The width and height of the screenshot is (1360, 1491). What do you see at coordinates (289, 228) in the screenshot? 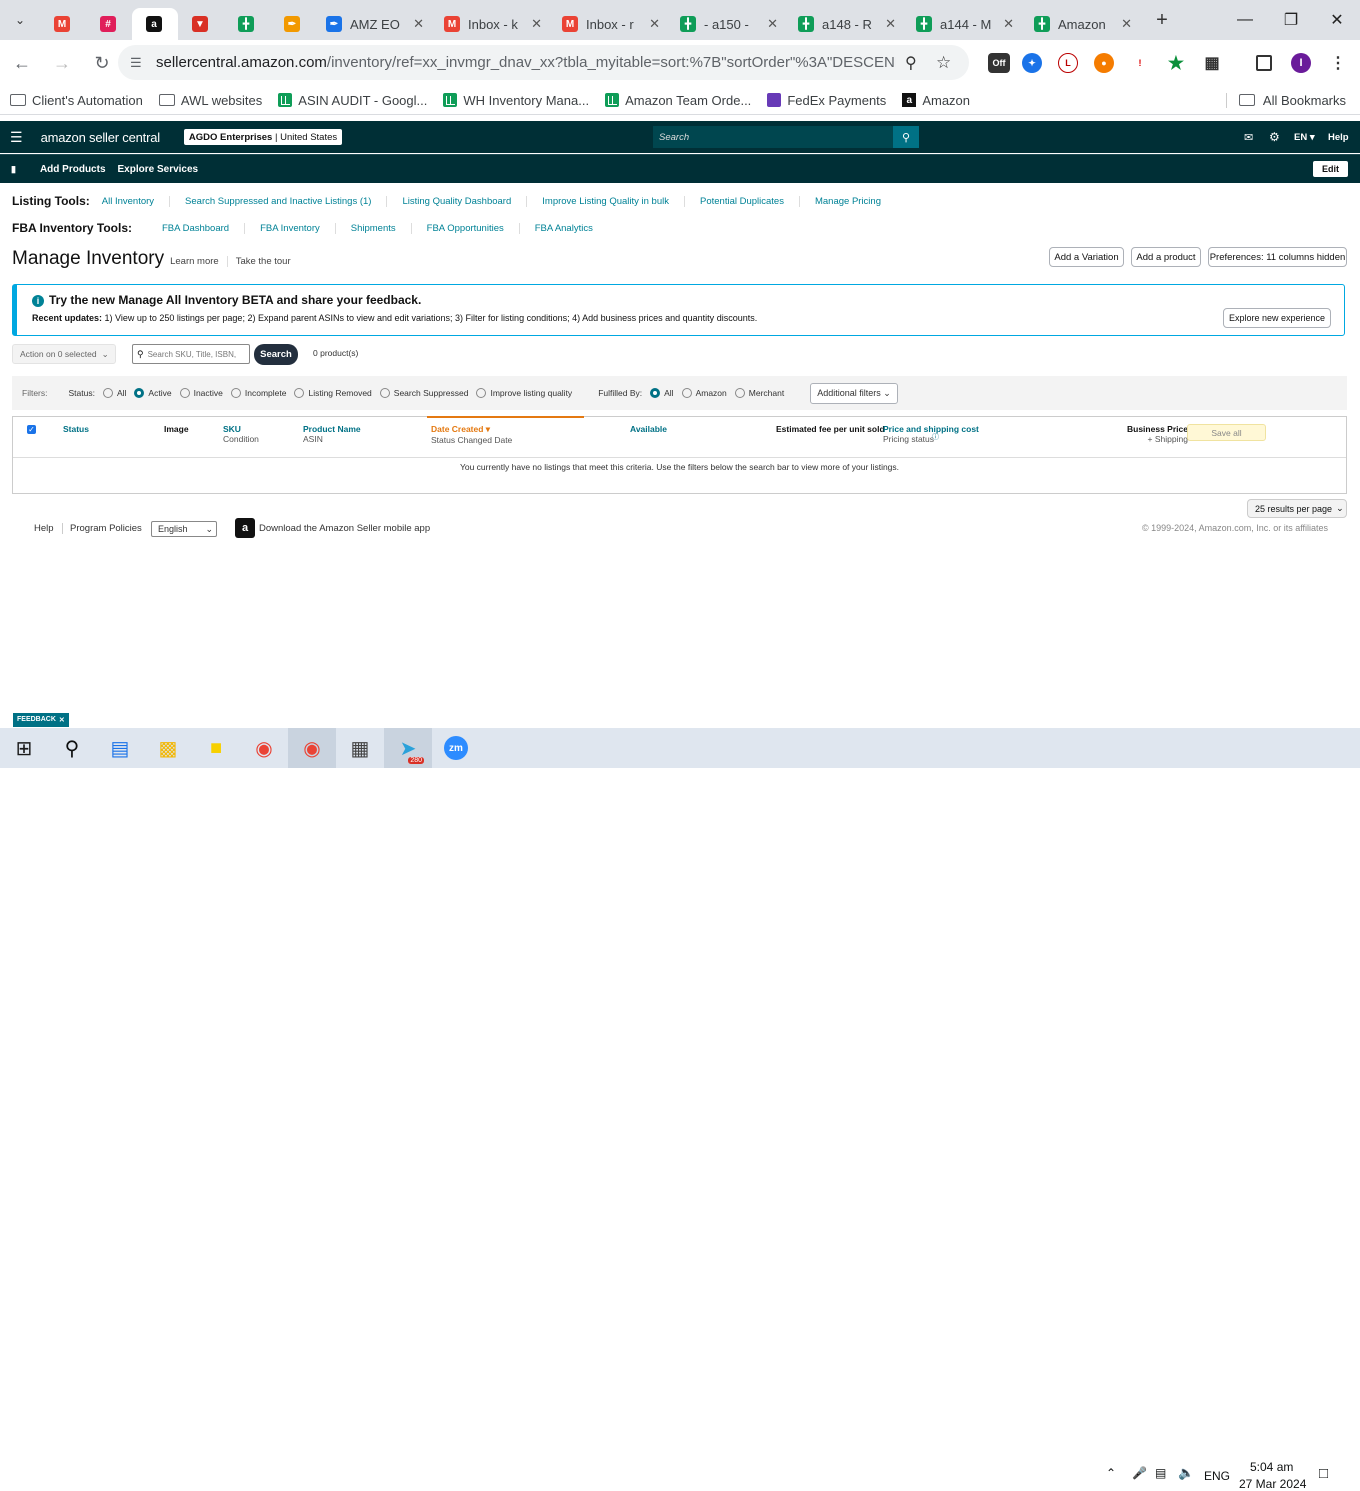
I see `fba-tool-link: FBA Inventory` at bounding box center [289, 228].